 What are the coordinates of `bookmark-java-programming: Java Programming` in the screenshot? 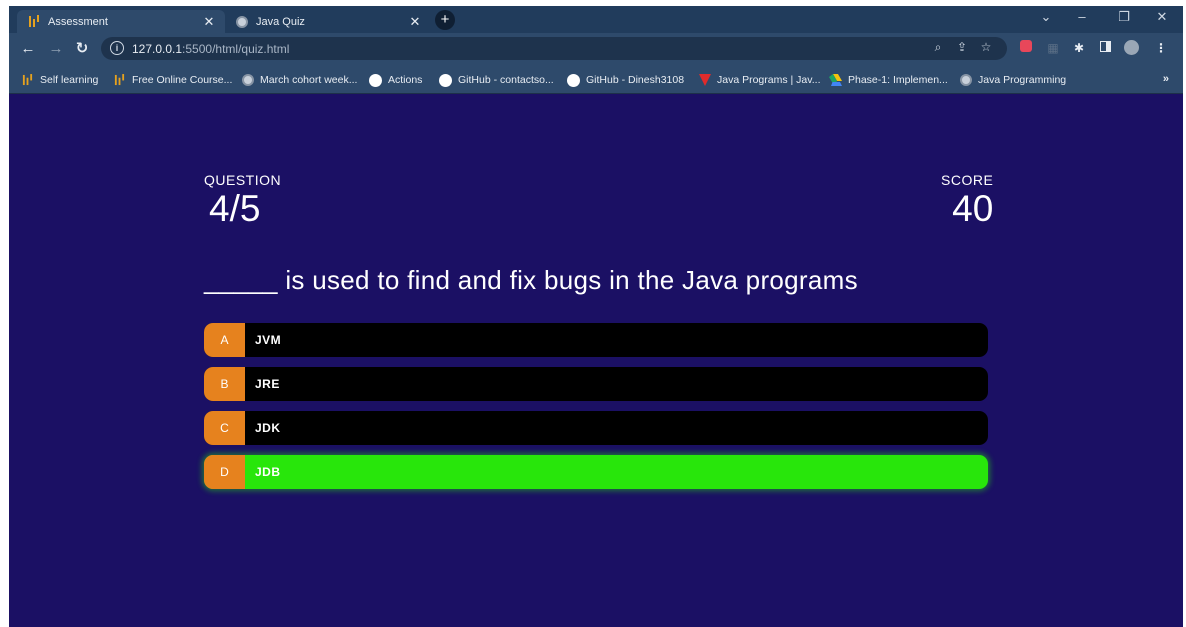 It's located at (1012, 80).